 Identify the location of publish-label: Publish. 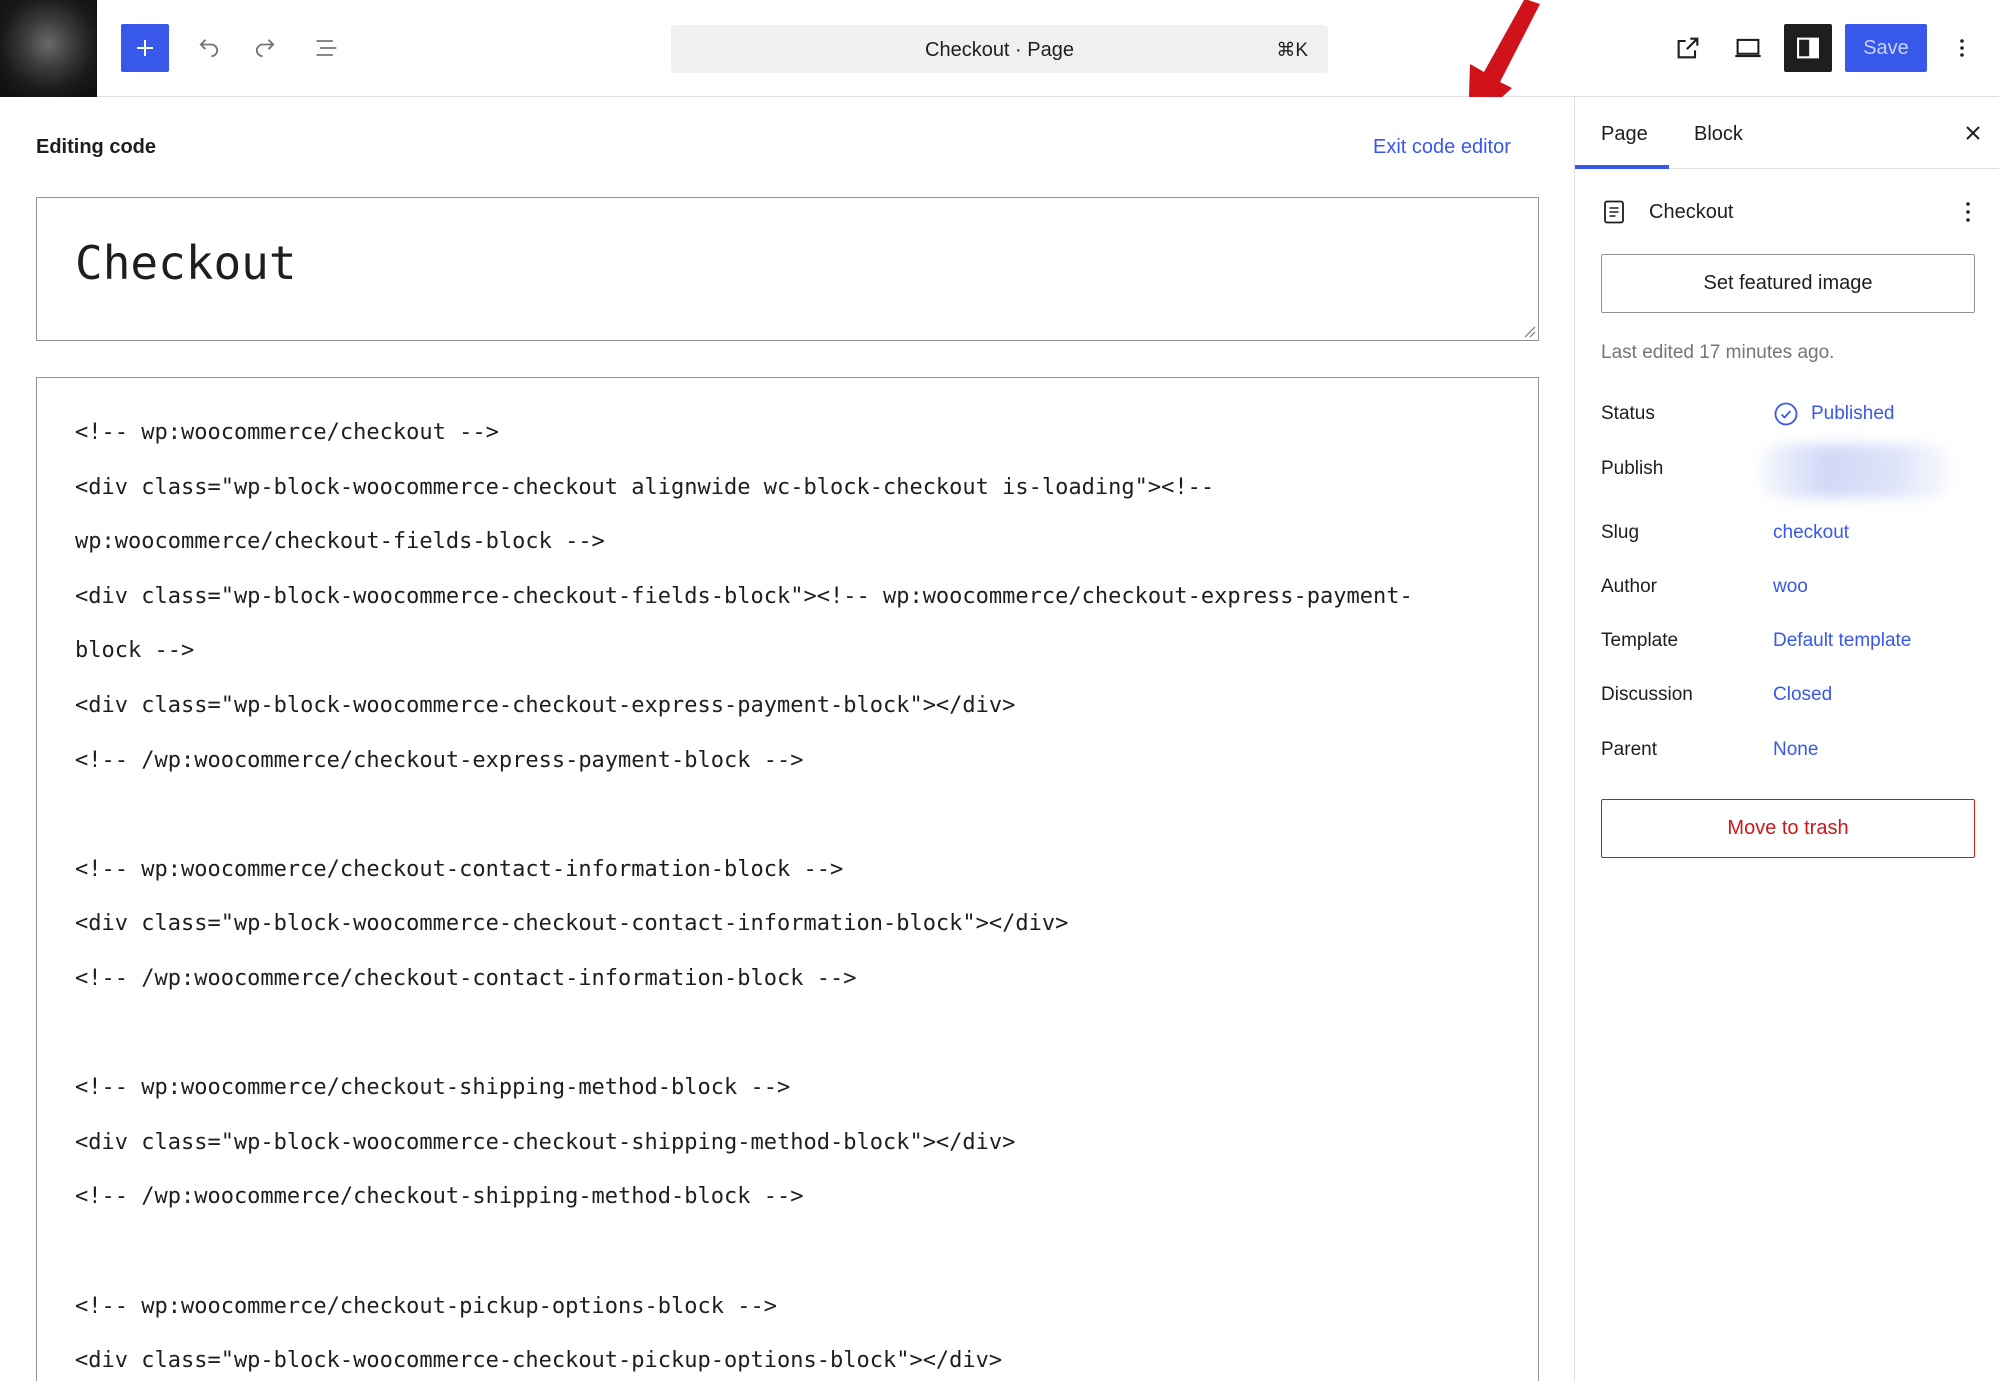
(1632, 468).